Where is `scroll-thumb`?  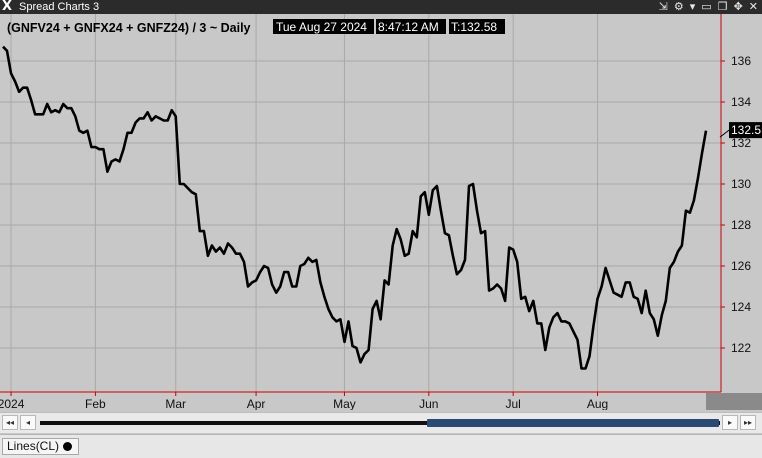 scroll-thumb is located at coordinates (573, 423).